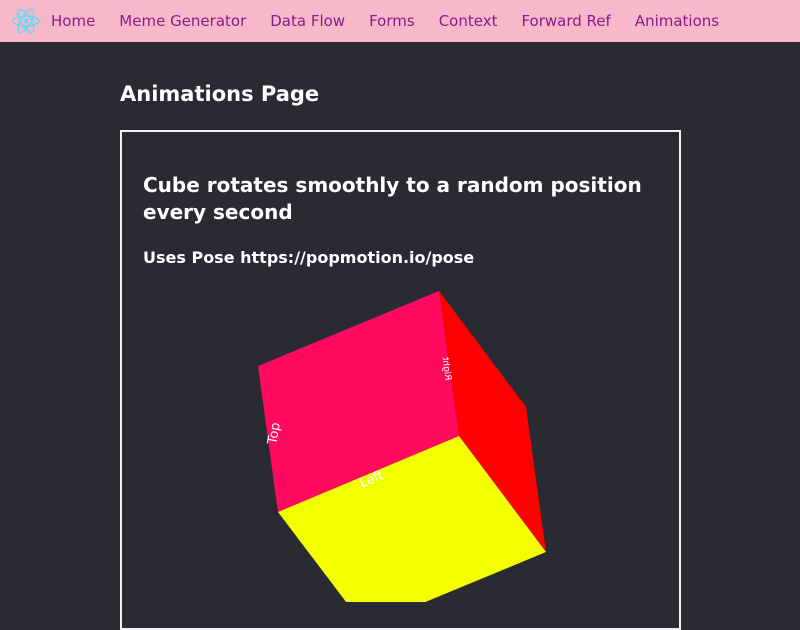  I want to click on react-atom-icon, so click(26, 21).